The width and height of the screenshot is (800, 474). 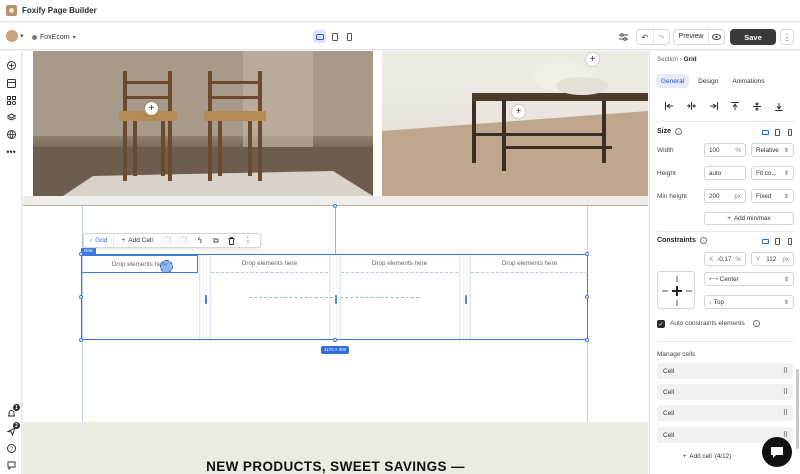 What do you see at coordinates (669, 106) in the screenshot?
I see `align-left-icon` at bounding box center [669, 106].